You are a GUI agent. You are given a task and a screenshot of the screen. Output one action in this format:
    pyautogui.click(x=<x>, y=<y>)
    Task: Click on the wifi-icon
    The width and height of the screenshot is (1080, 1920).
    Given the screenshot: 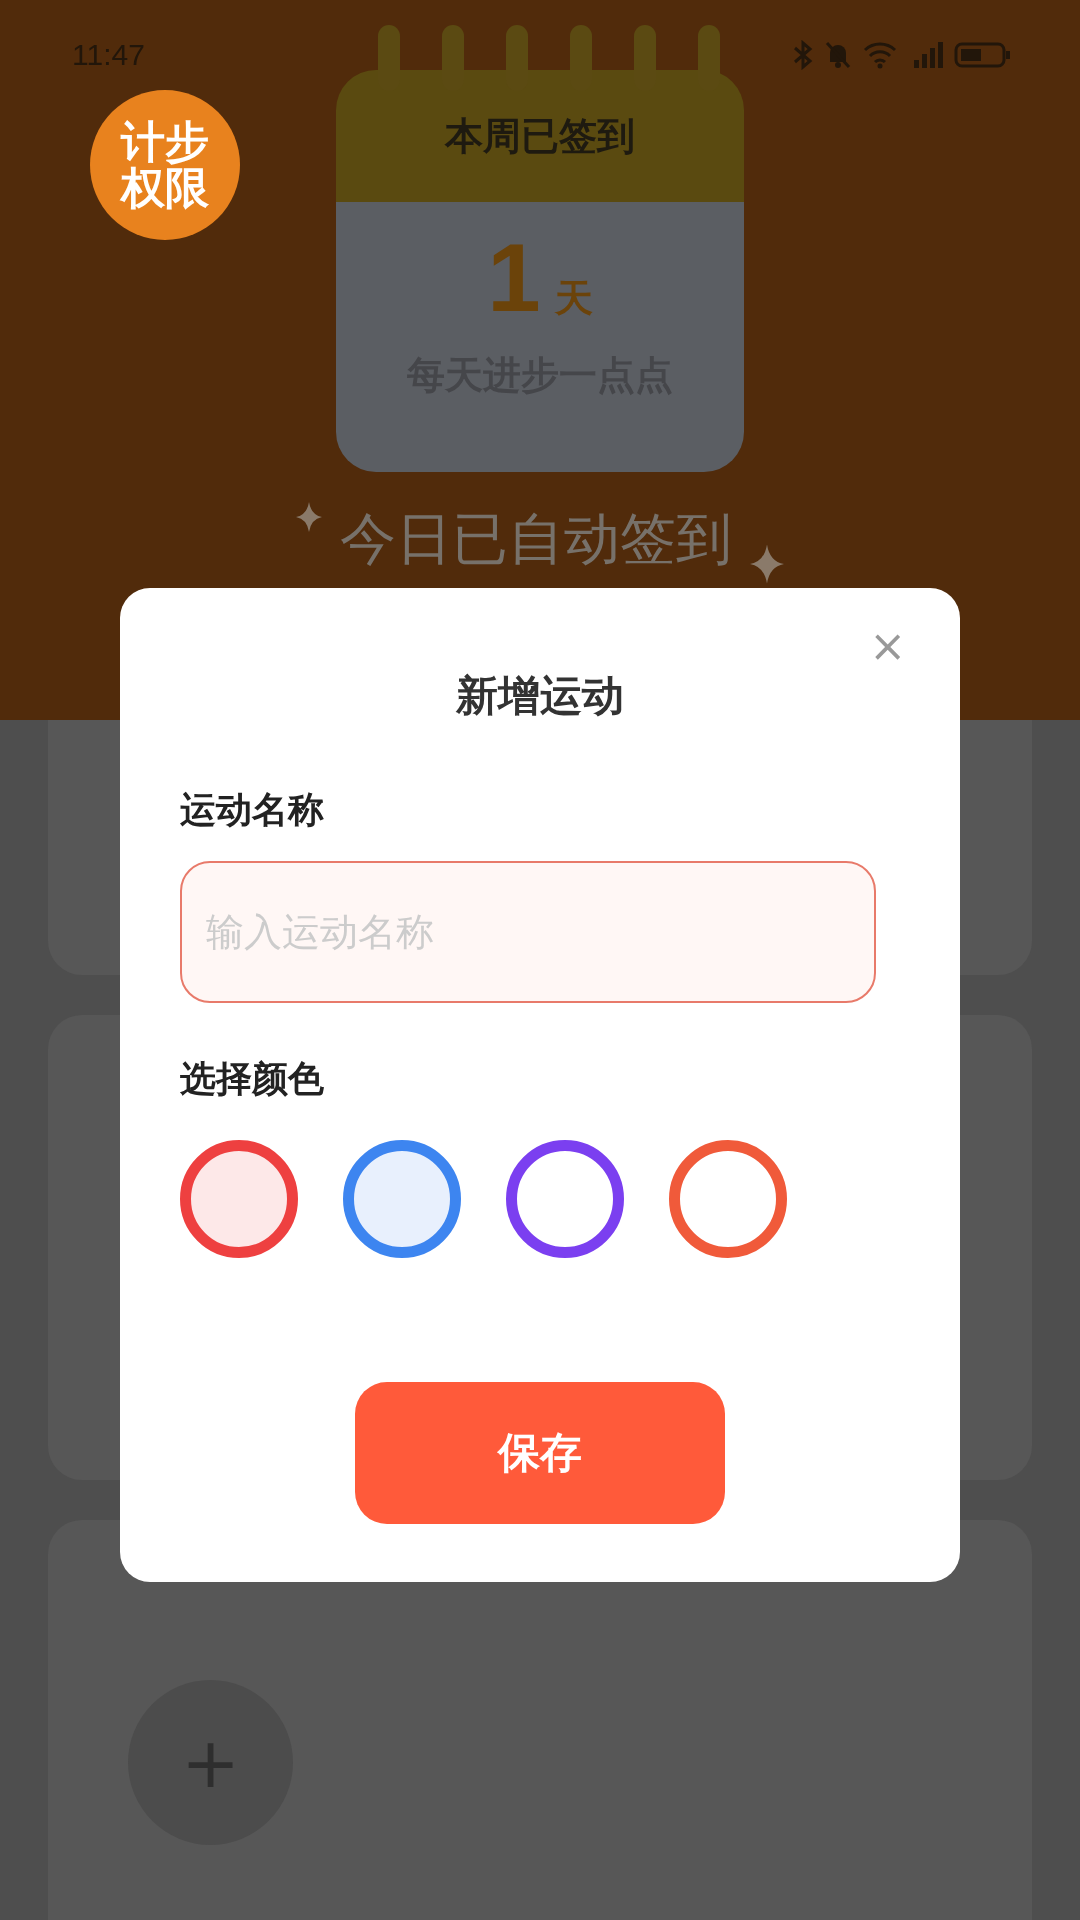 What is the action you would take?
    pyautogui.click(x=880, y=55)
    